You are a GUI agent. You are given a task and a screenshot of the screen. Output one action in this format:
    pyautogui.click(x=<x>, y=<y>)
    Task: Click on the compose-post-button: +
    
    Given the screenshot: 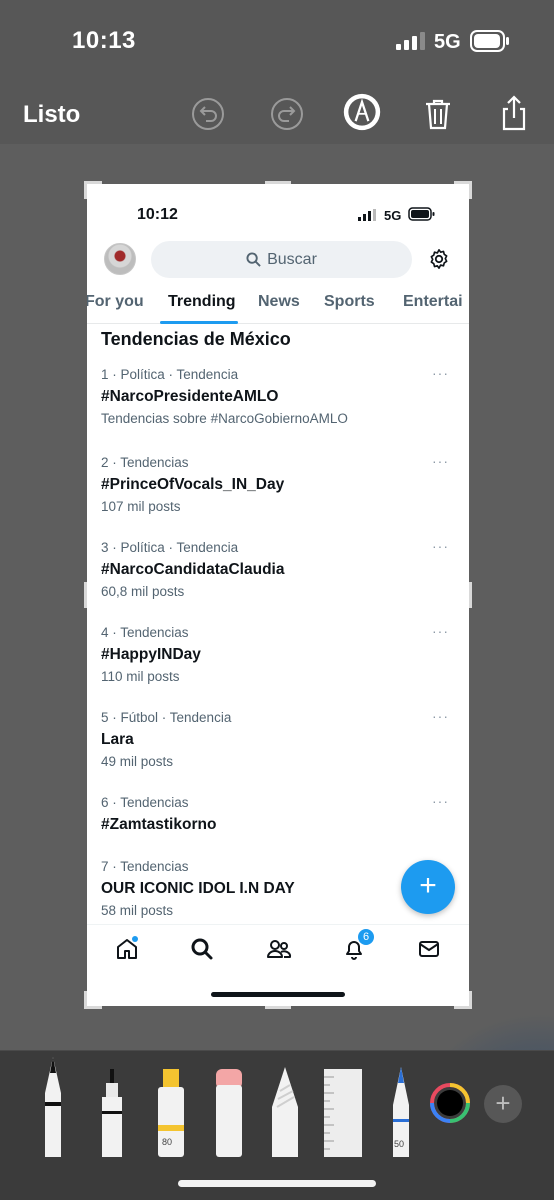 What is the action you would take?
    pyautogui.click(x=428, y=887)
    